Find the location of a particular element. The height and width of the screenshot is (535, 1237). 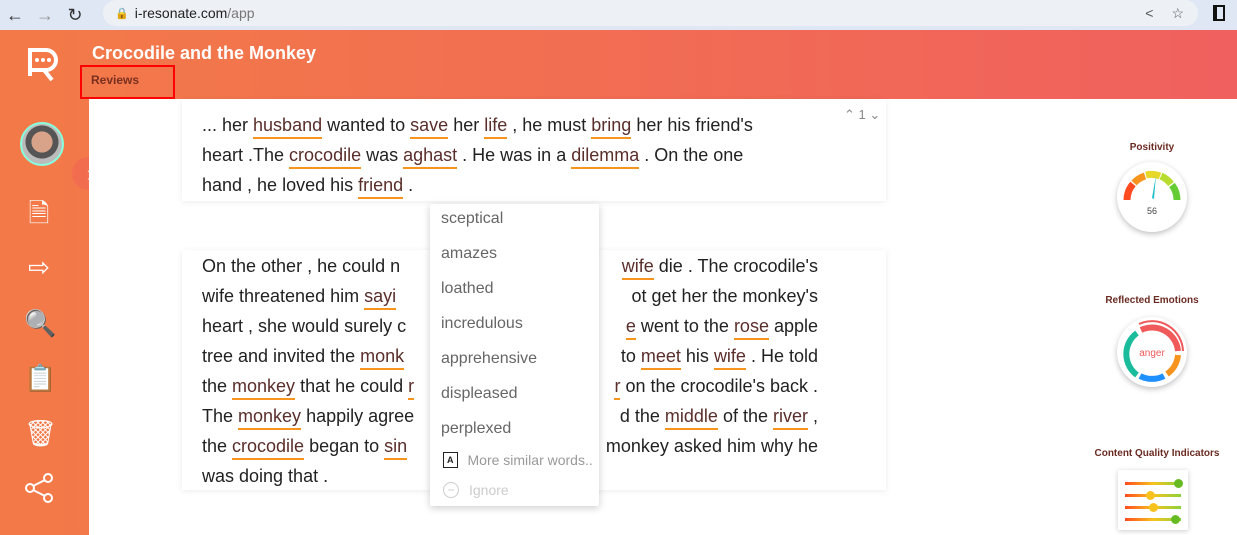

suggestion-item: incredulous is located at coordinates (482, 324).